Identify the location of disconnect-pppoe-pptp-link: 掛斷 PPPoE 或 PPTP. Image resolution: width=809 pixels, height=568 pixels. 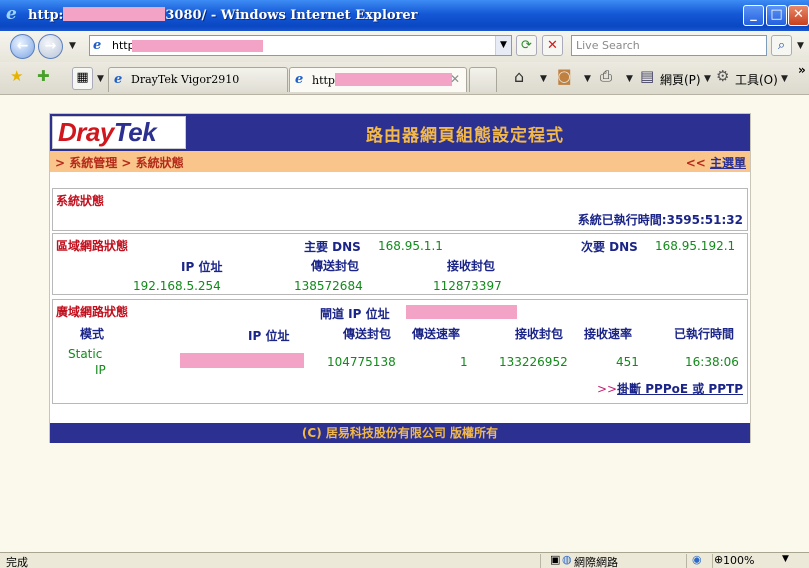
(680, 389).